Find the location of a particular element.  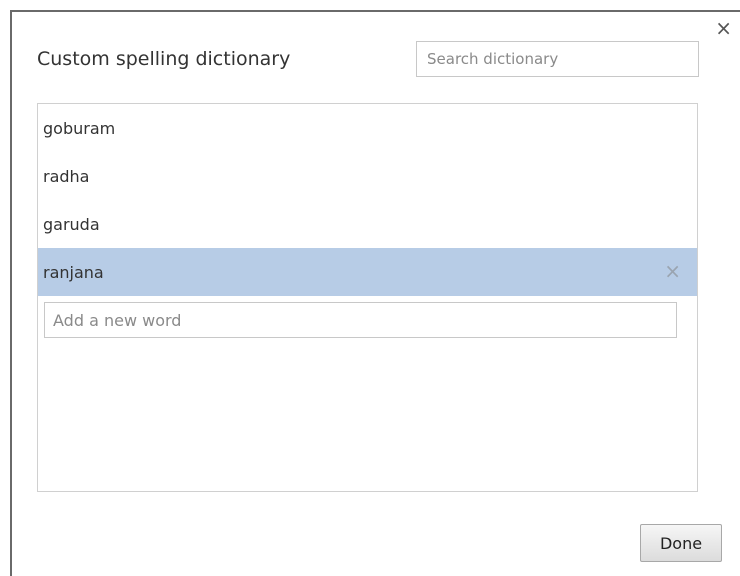

list-item: goburam is located at coordinates (367, 128).